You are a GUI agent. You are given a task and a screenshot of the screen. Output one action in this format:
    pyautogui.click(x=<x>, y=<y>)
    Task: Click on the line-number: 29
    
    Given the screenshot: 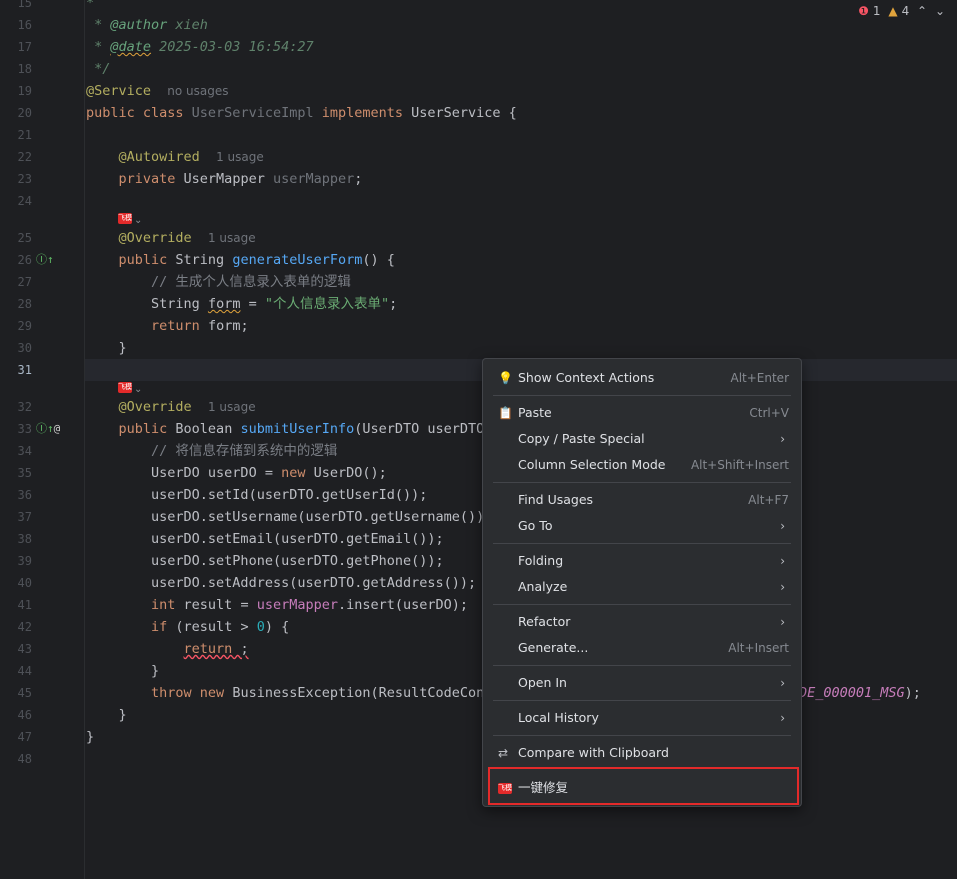 What is the action you would take?
    pyautogui.click(x=24, y=326)
    